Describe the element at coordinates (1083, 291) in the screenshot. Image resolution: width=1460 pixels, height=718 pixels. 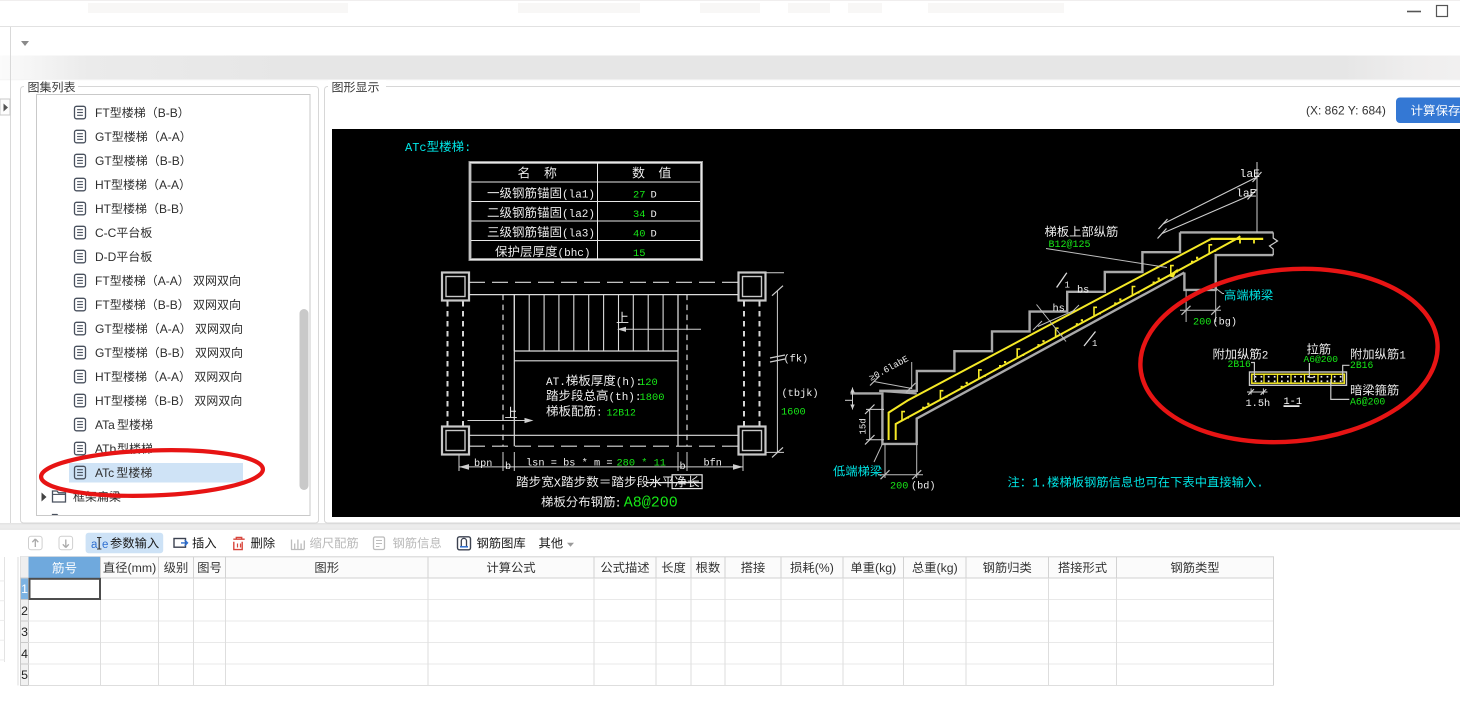
I see `svg-text: bs` at that location.